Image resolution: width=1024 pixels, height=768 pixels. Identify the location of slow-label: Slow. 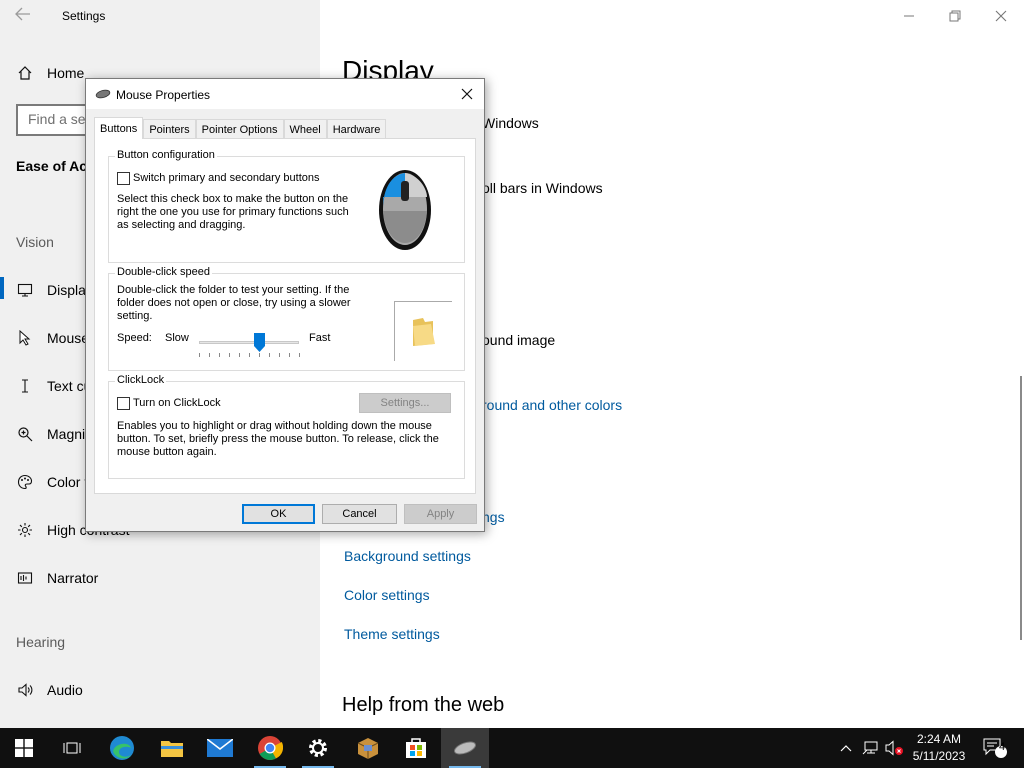
(177, 338).